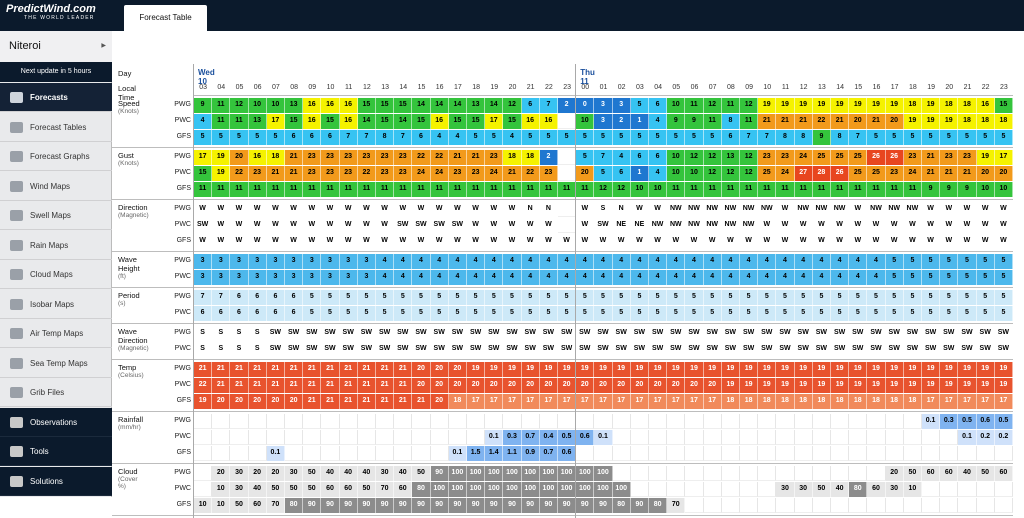 The height and width of the screenshot is (518, 1024). I want to click on predictwind-logo: PredictWind.com THE WORLD LEADER, so click(61, 15).